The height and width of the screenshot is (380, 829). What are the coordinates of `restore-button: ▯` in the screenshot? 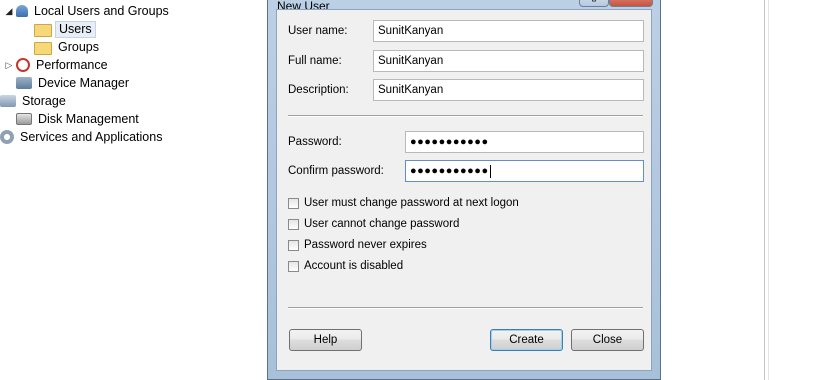 It's located at (594, 3).